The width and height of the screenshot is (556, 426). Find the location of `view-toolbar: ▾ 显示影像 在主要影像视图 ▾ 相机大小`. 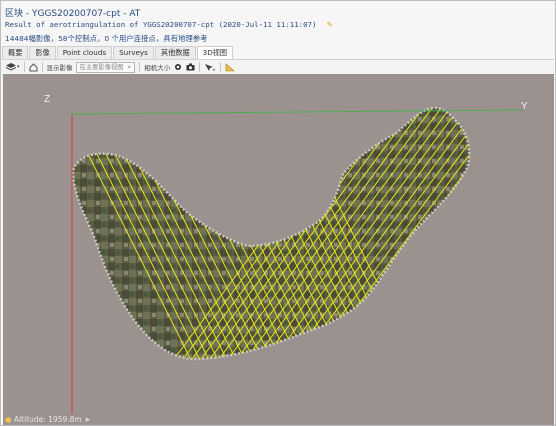

view-toolbar: ▾ 显示影像 在主要影像视图 ▾ 相机大小 is located at coordinates (278, 67).